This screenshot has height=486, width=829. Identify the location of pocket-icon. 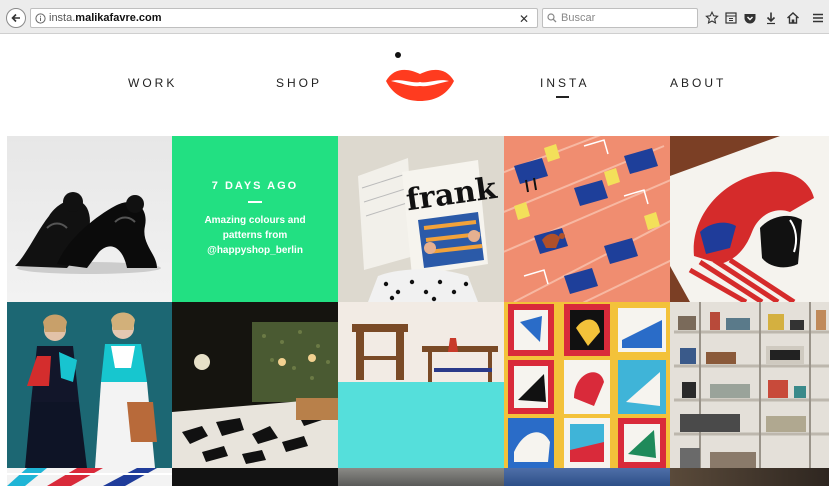
(750, 18).